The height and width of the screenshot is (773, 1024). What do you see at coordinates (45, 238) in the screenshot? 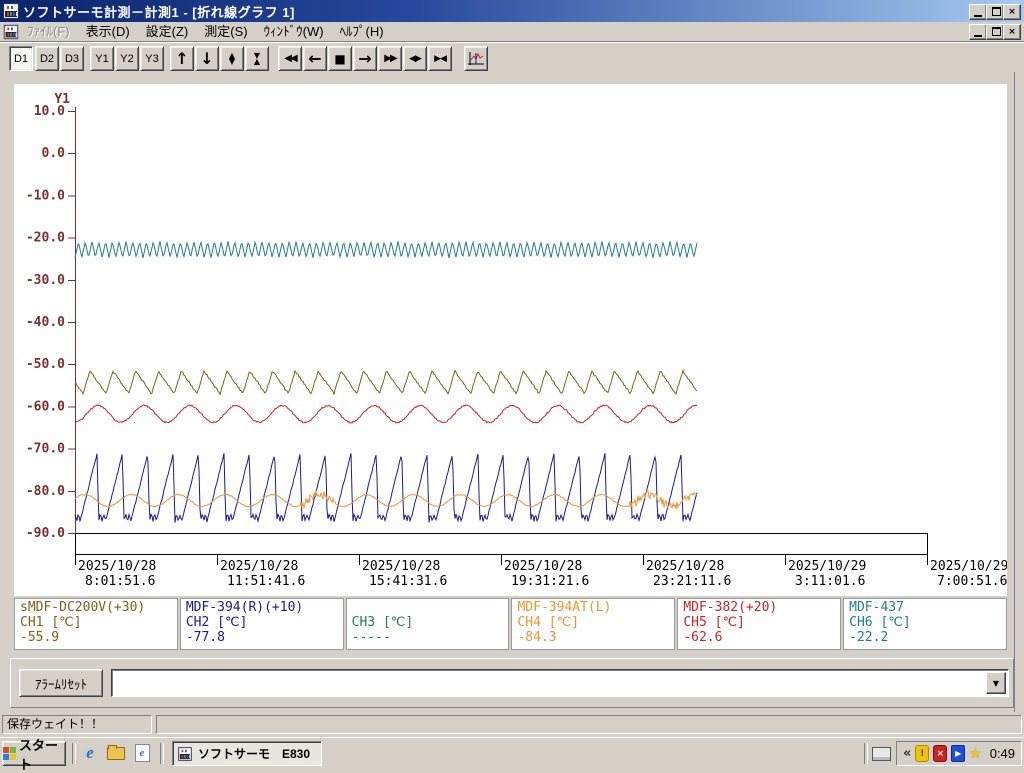
I see `y-tick-label: -20.0` at bounding box center [45, 238].